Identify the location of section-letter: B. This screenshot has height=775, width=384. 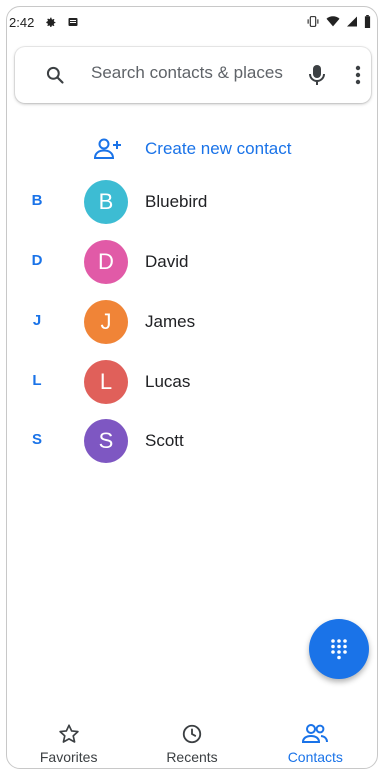
(37, 200).